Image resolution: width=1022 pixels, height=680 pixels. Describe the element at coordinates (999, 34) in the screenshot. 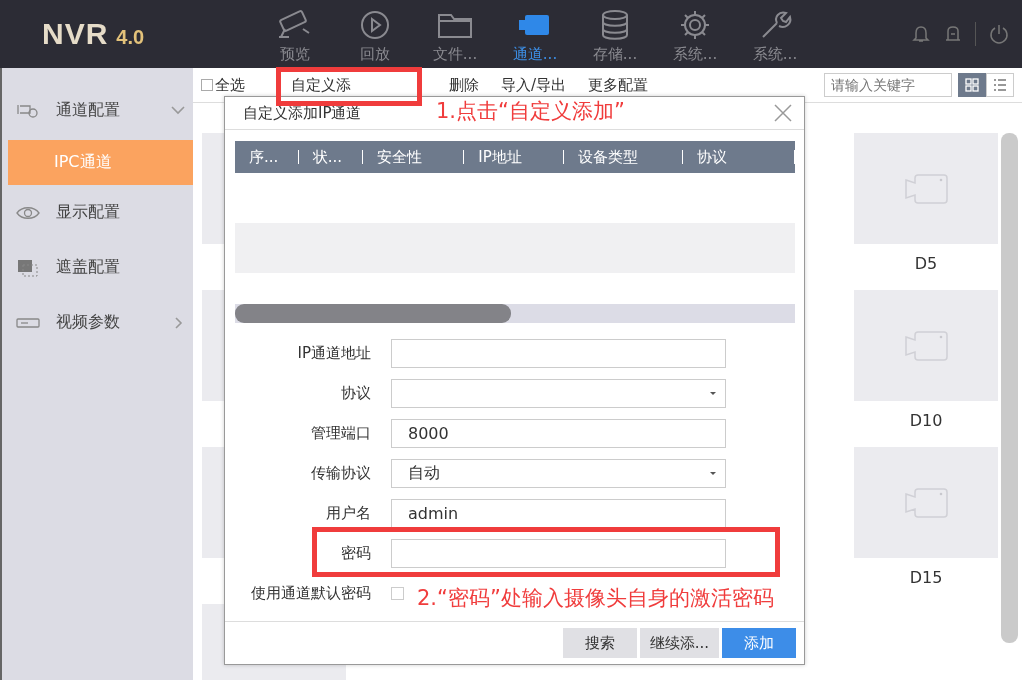

I see `power-icon` at that location.